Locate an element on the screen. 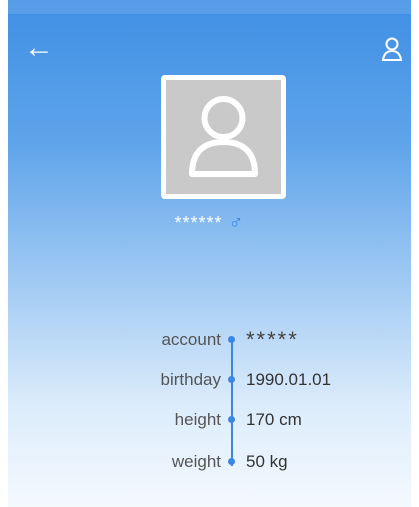 Image resolution: width=419 pixels, height=507 pixels. weight-label: weight is located at coordinates (196, 461).